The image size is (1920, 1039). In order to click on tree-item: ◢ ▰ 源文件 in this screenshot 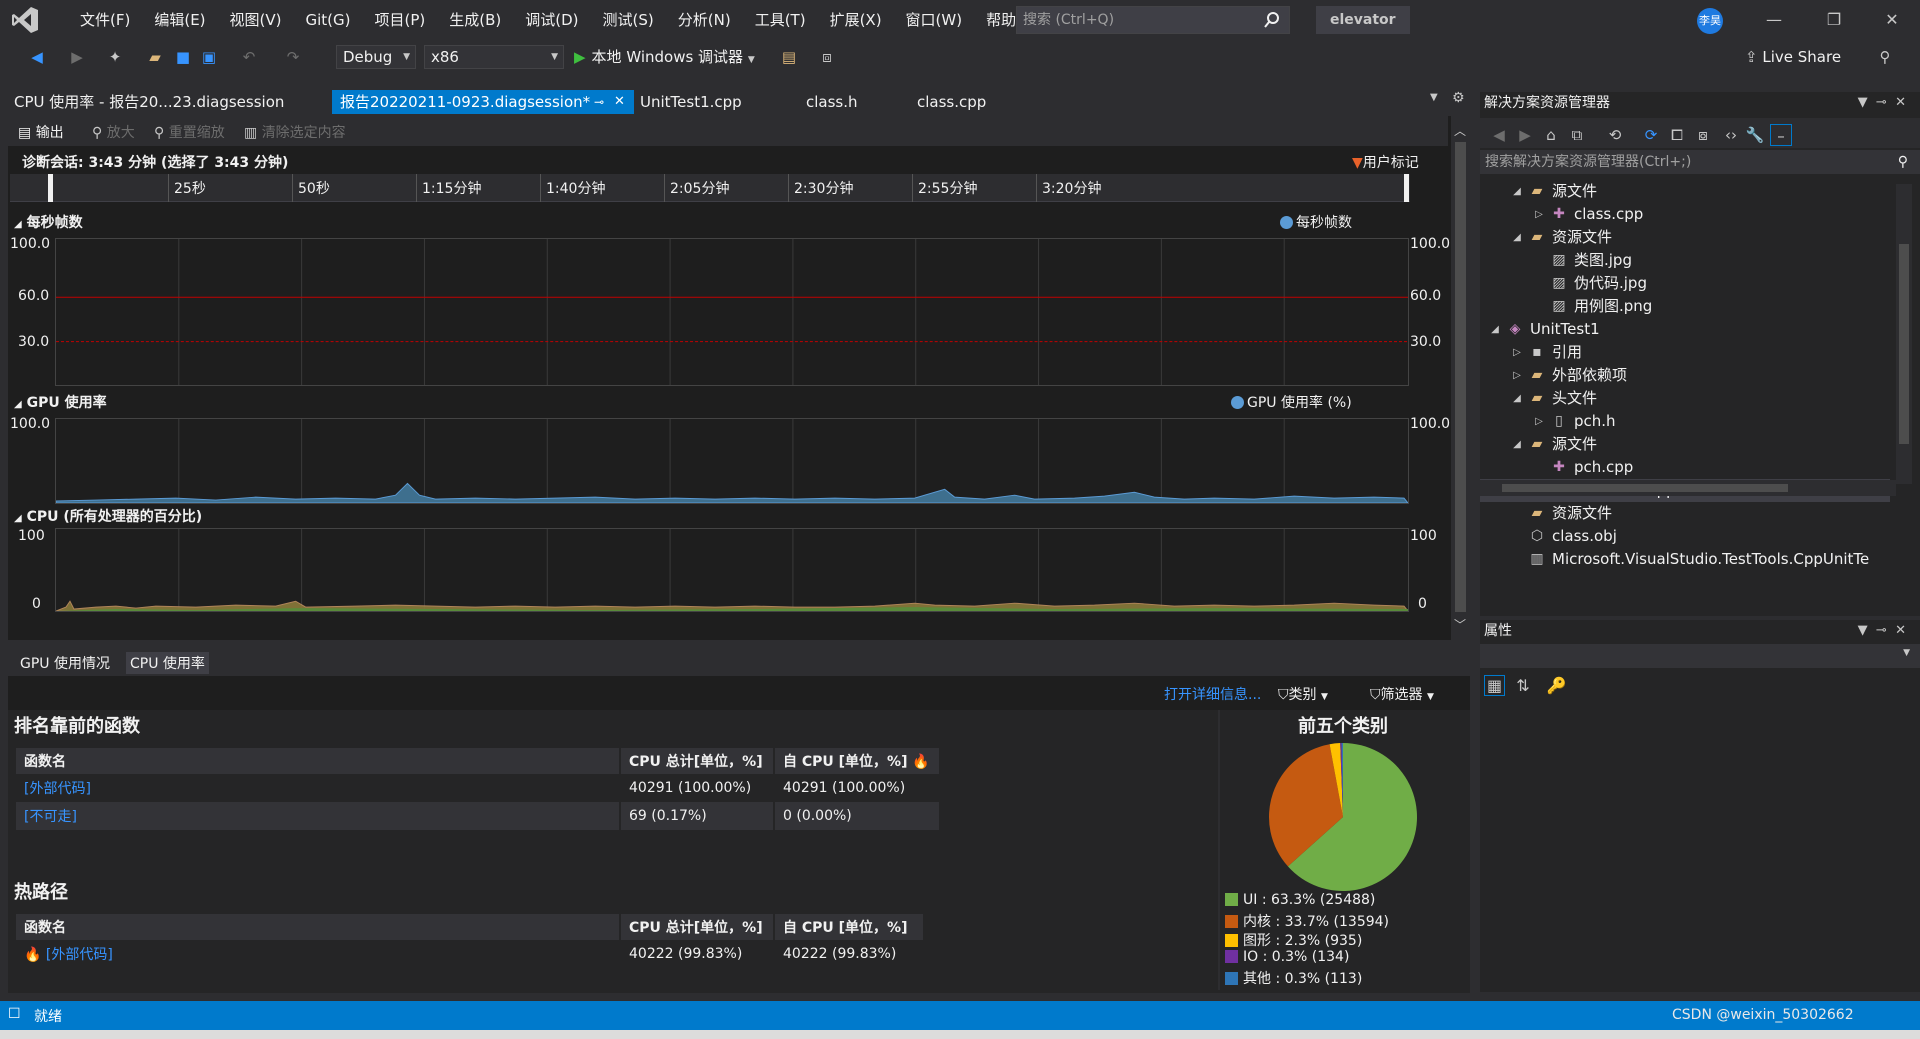, I will do `click(1685, 191)`.